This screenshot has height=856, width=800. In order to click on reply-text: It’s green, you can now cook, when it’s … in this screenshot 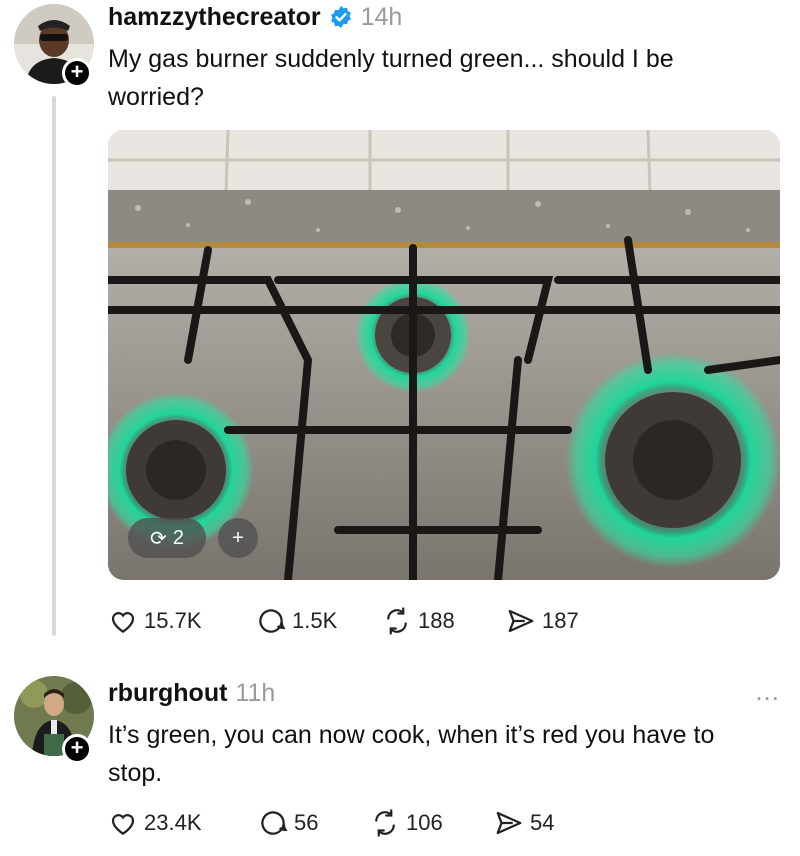, I will do `click(411, 754)`.